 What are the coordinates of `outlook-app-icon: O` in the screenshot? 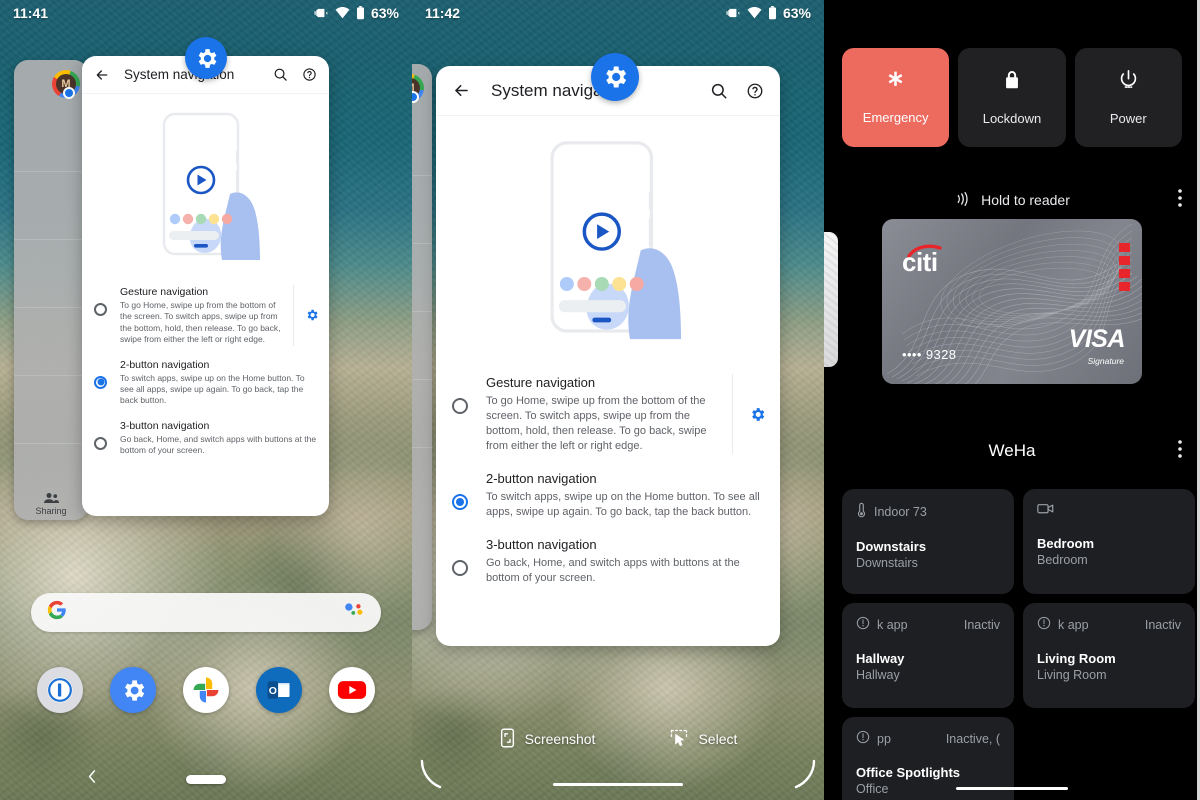 It's located at (278, 690).